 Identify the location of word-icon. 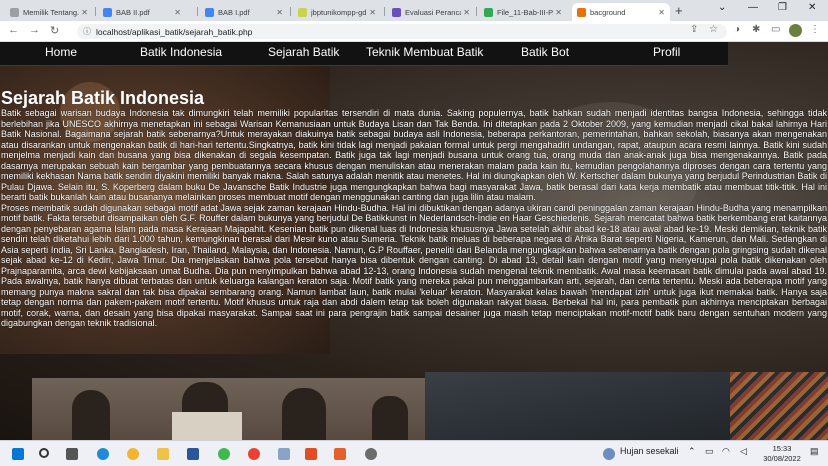
(193, 454).